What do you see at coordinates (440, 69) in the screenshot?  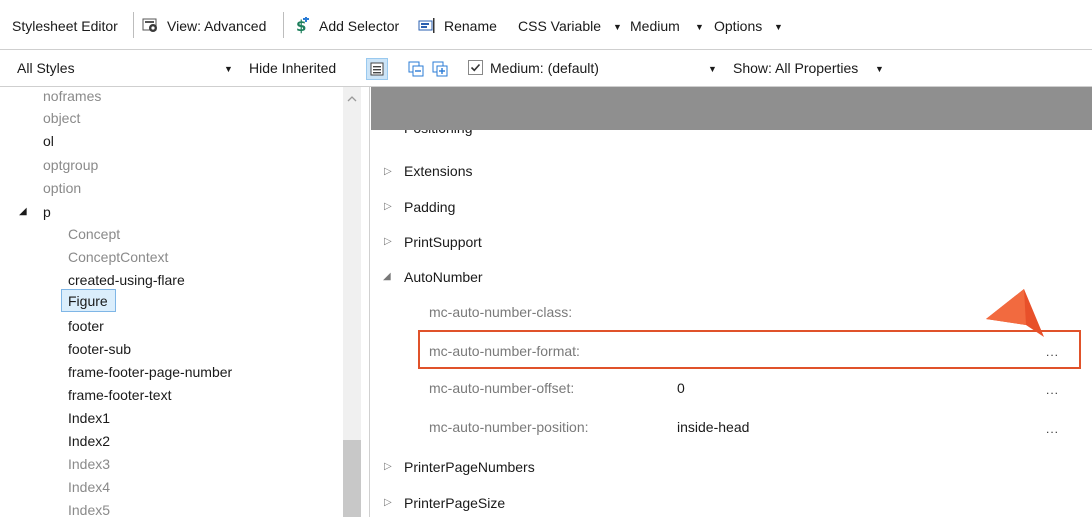 I see `expand-all-icon` at bounding box center [440, 69].